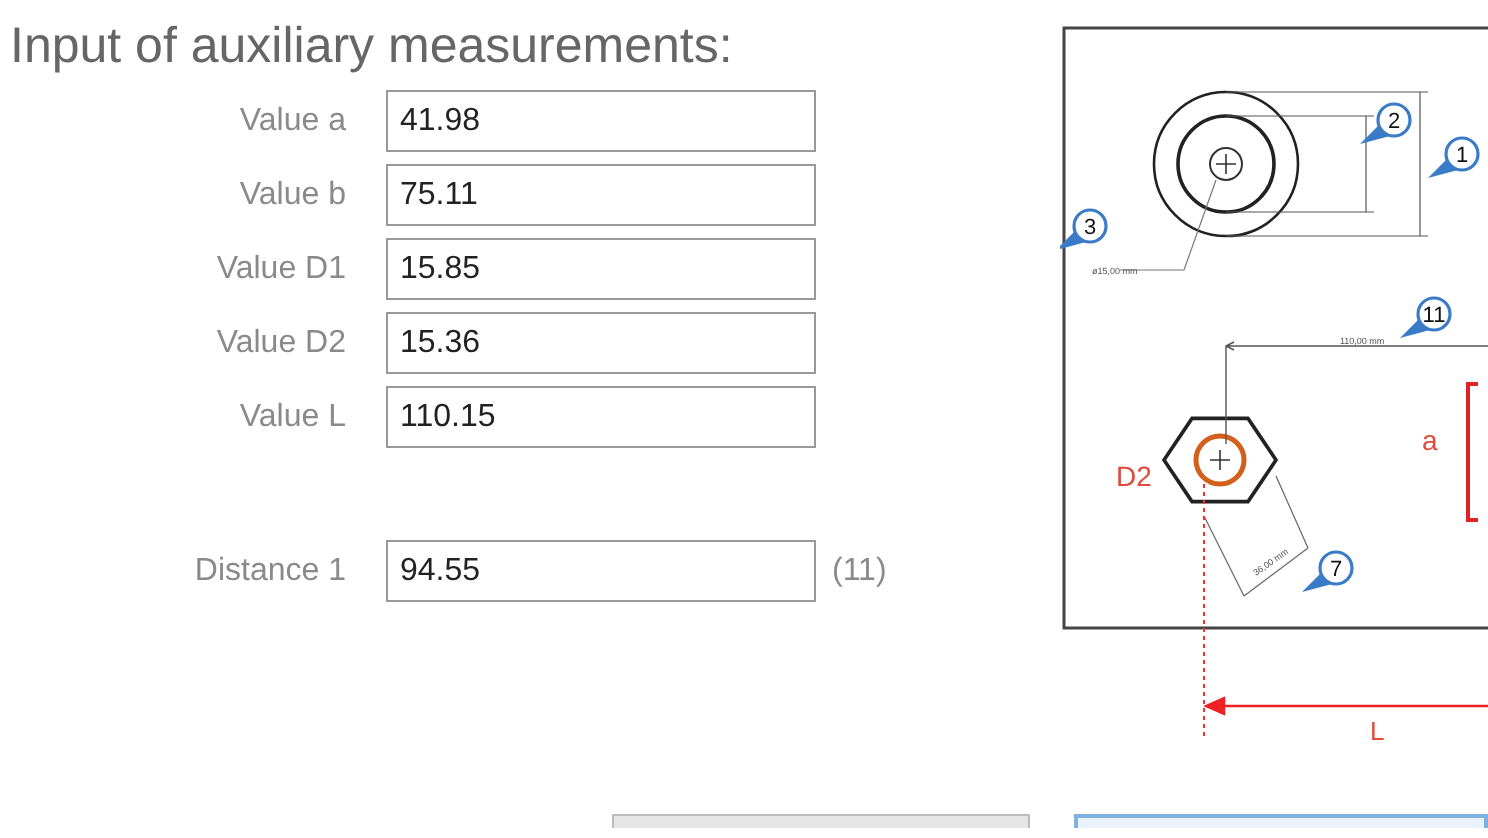 The width and height of the screenshot is (1488, 838). Describe the element at coordinates (601, 571) in the screenshot. I see `input-field: 94.55` at that location.